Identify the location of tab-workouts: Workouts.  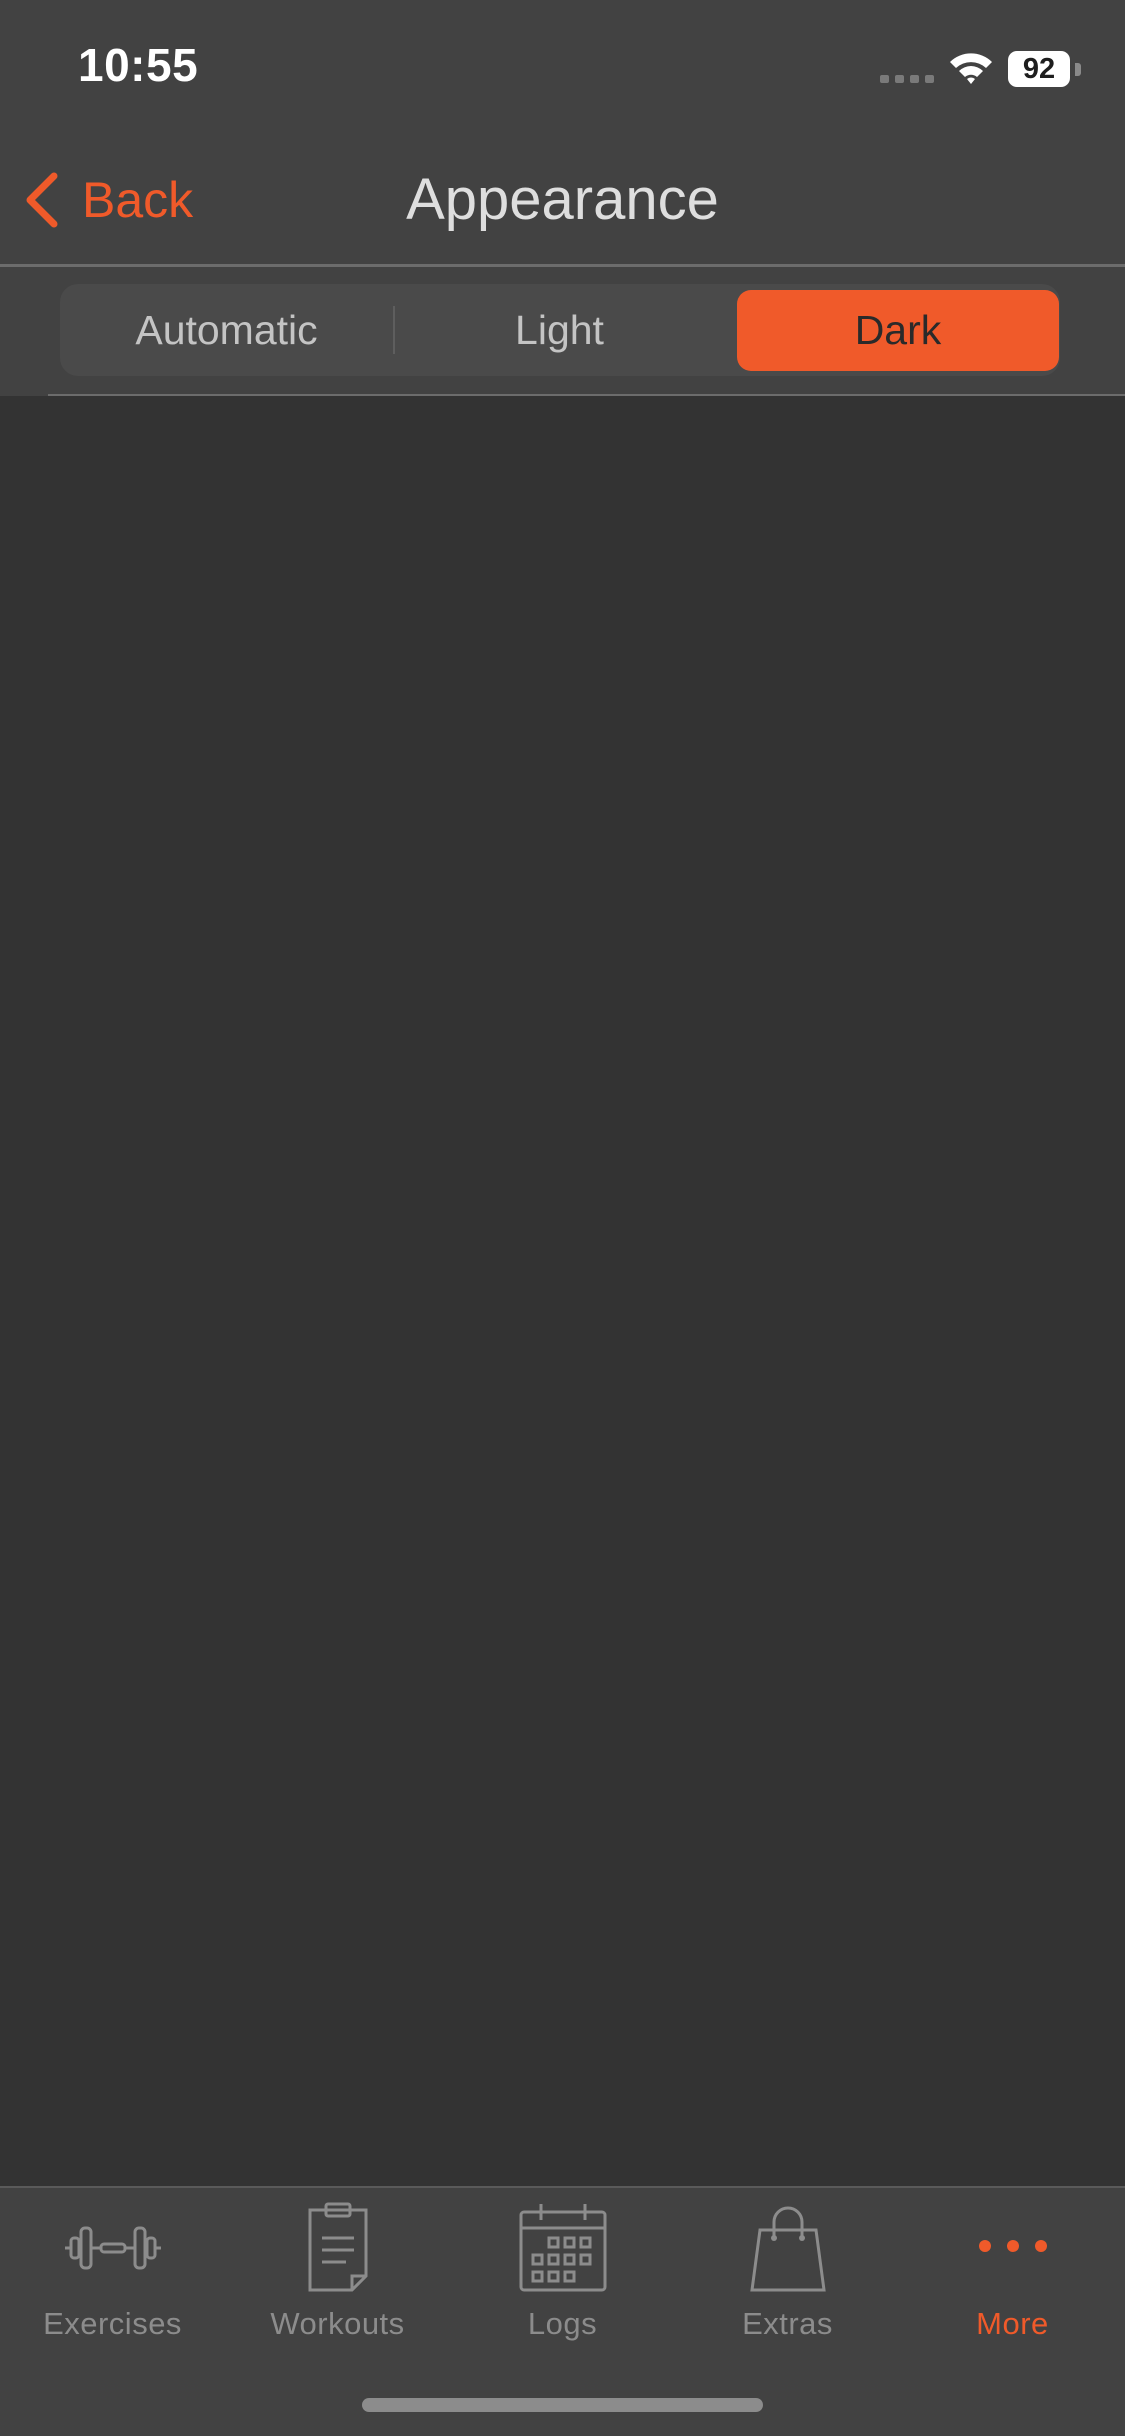
(337, 2277).